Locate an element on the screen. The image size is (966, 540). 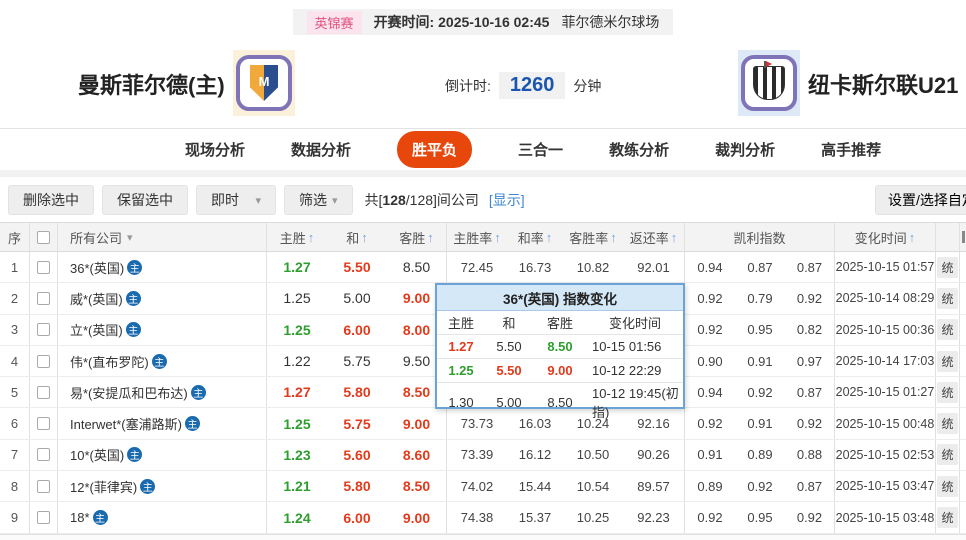
header-company: 所有公司 ▾ is located at coordinates (162, 237).